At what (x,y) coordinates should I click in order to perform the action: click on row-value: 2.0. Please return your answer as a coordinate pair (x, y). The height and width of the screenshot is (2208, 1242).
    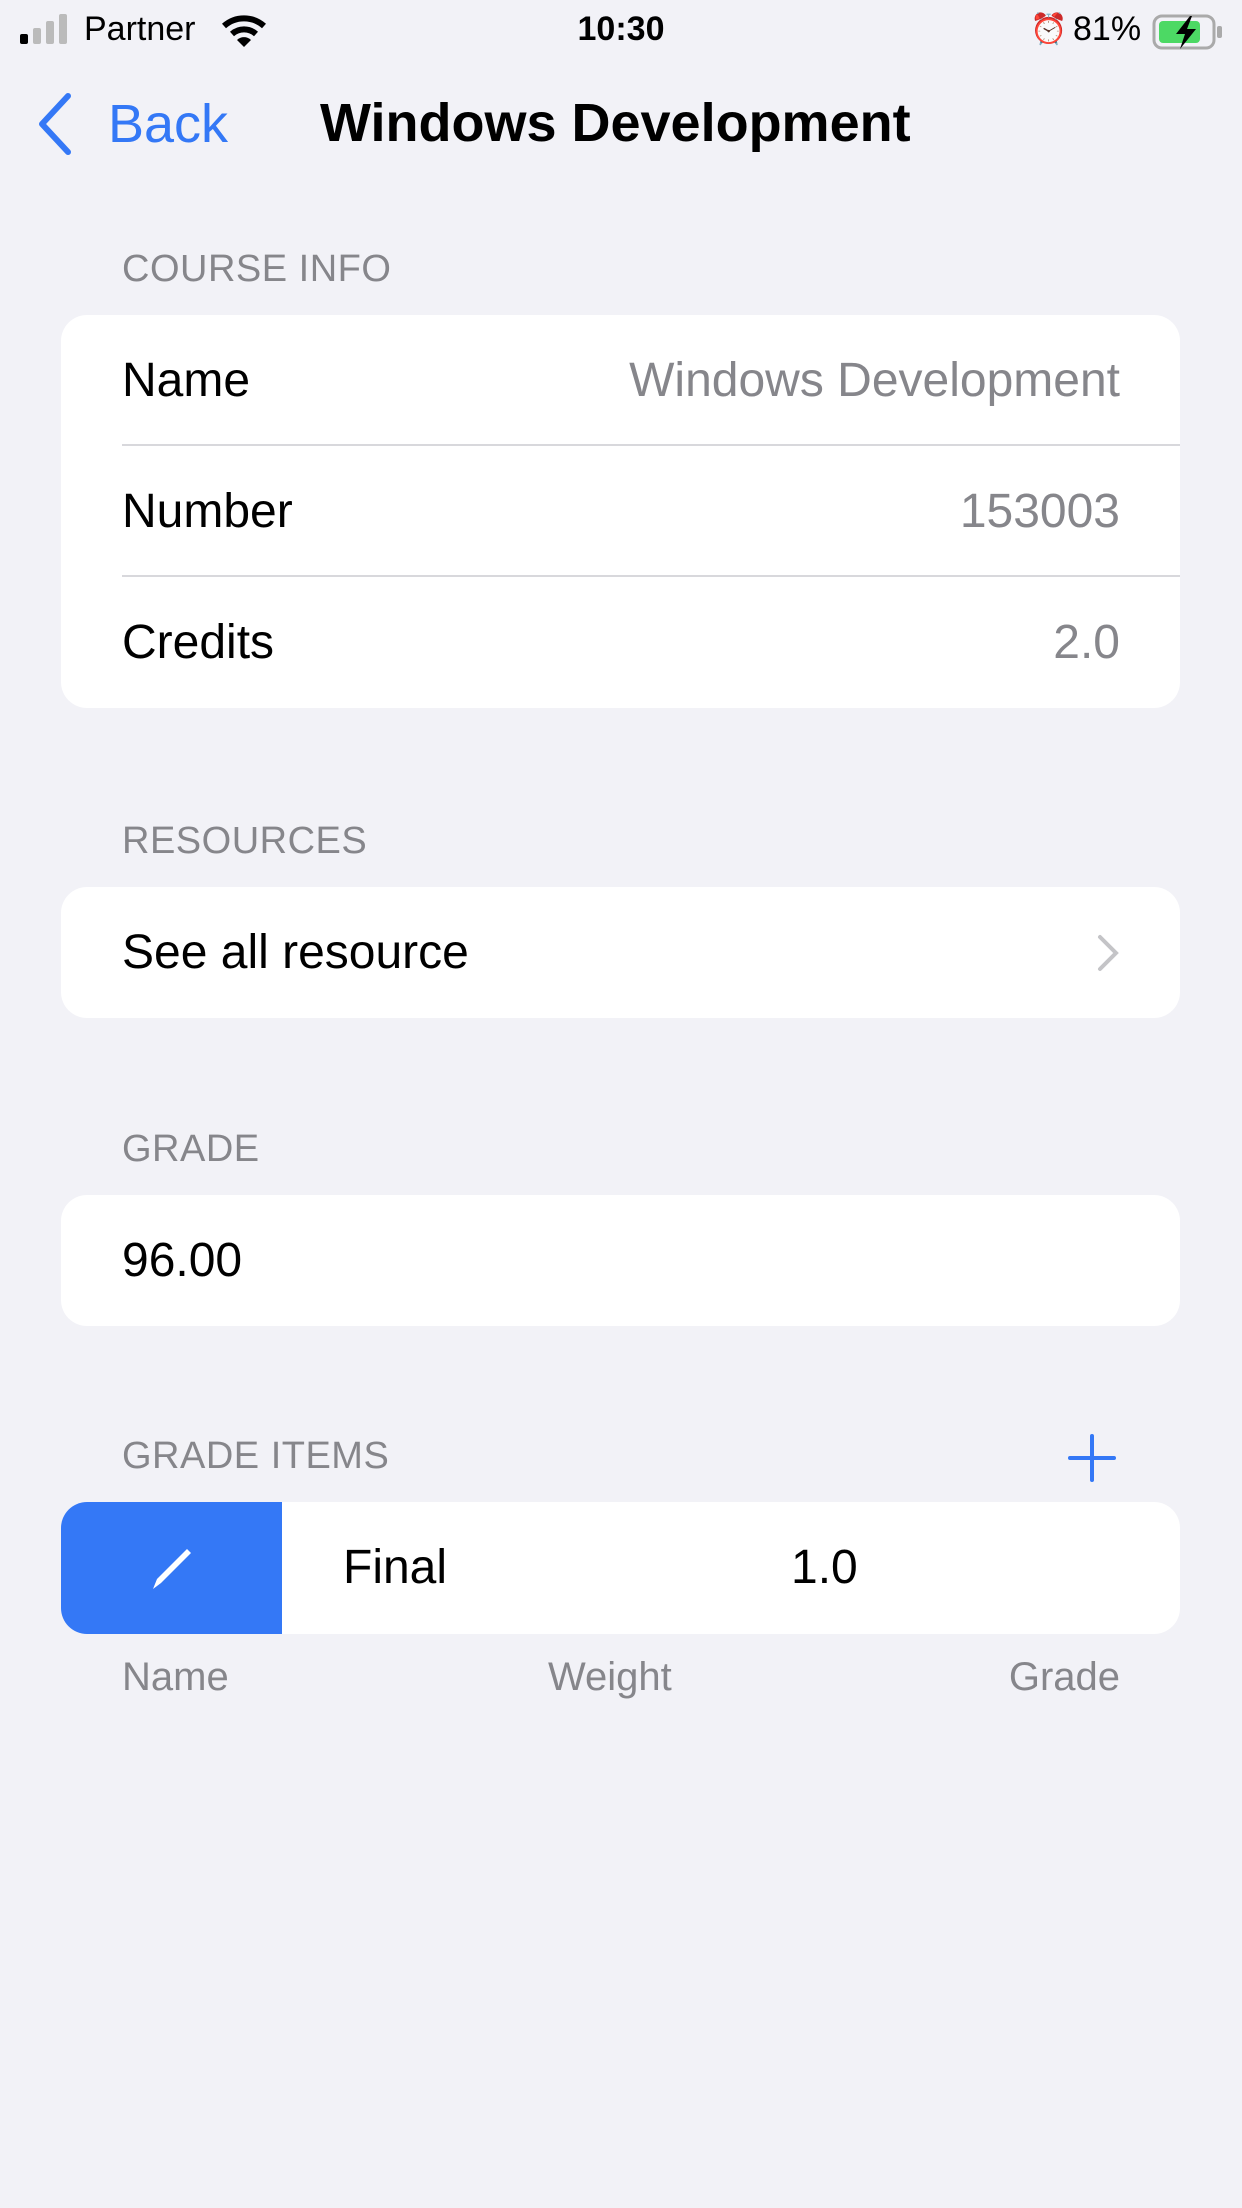
    Looking at the image, I should click on (1086, 642).